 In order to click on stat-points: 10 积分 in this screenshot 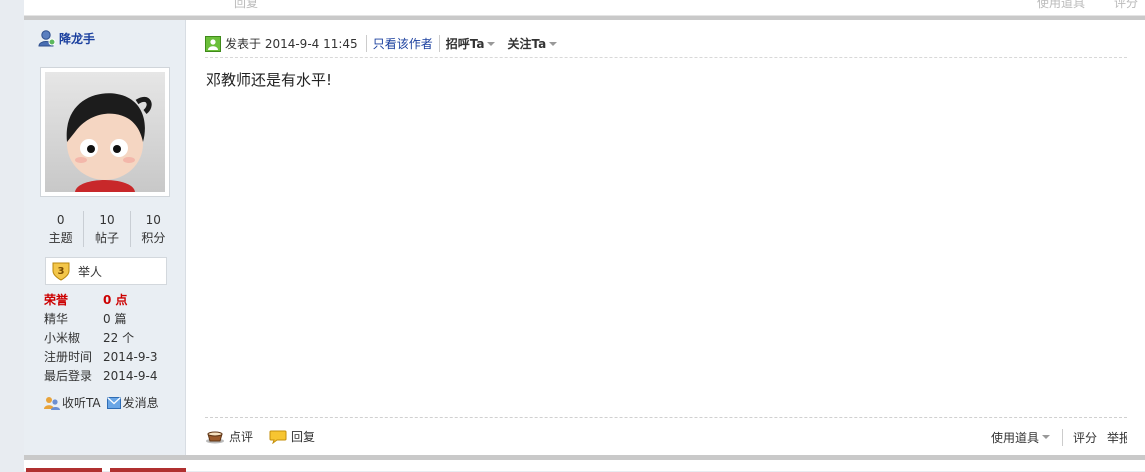, I will do `click(153, 229)`.